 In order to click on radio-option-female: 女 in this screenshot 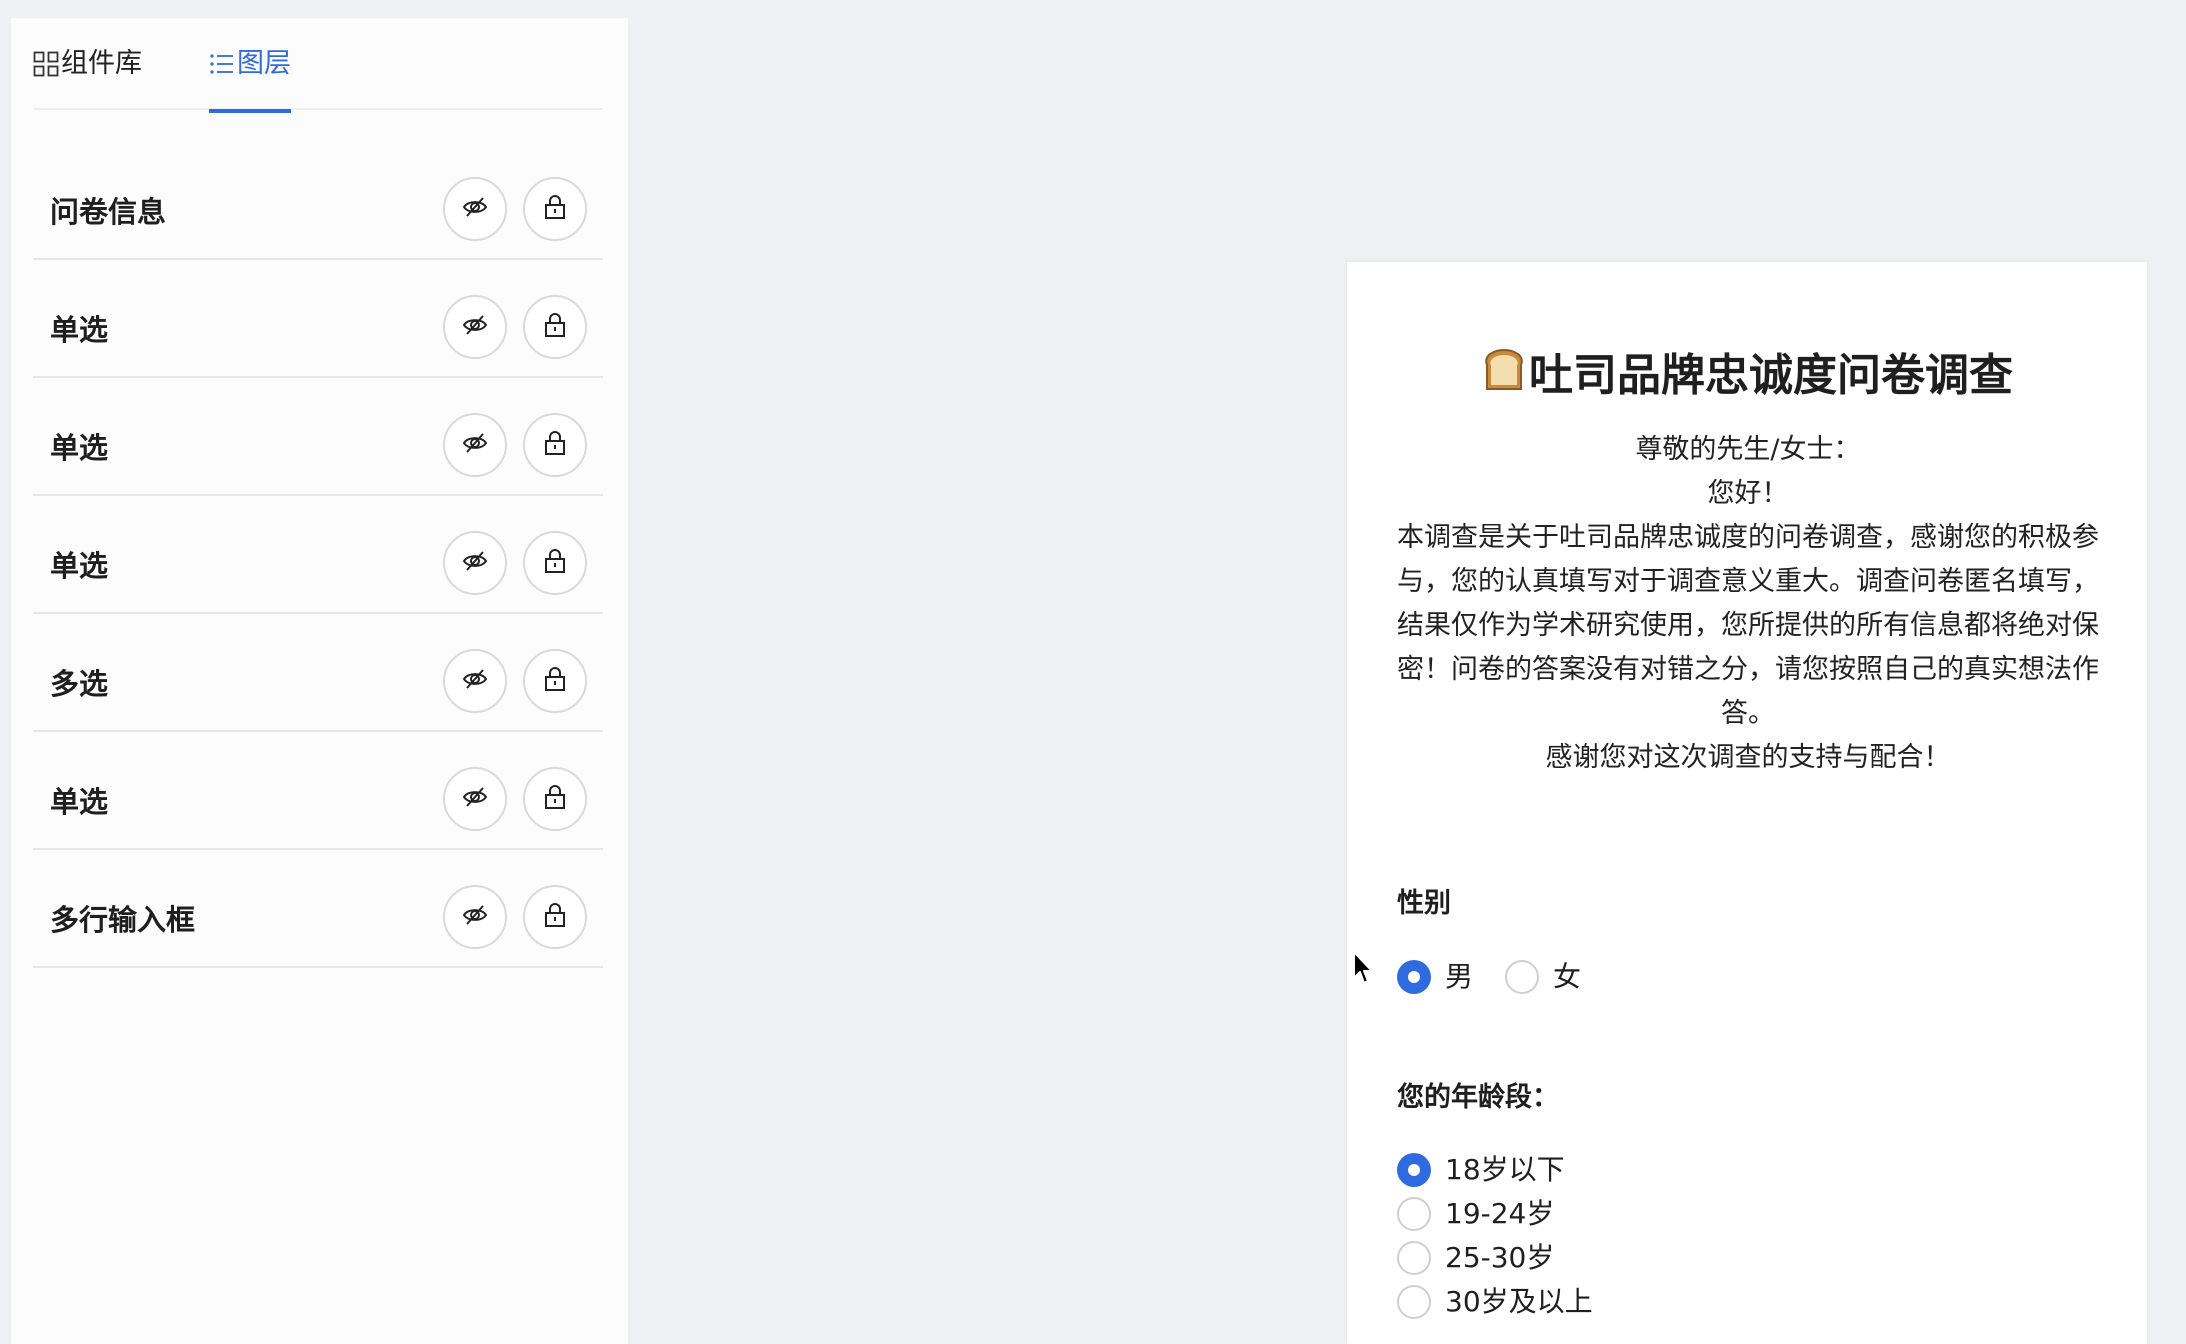, I will do `click(1543, 977)`.